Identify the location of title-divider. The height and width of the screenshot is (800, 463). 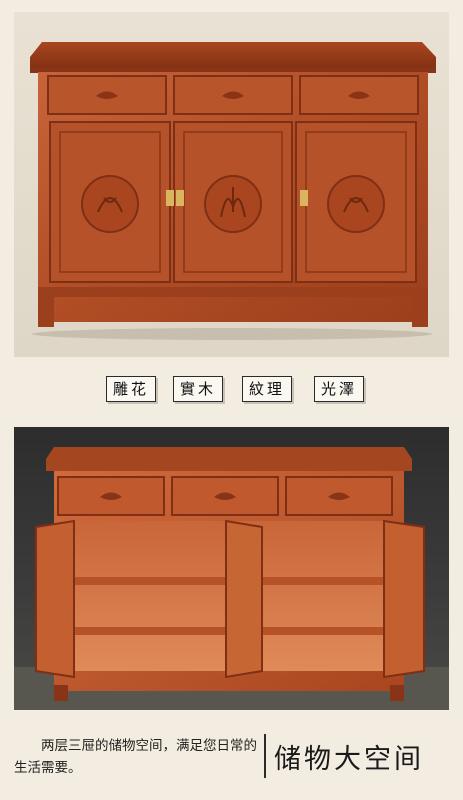
(265, 756).